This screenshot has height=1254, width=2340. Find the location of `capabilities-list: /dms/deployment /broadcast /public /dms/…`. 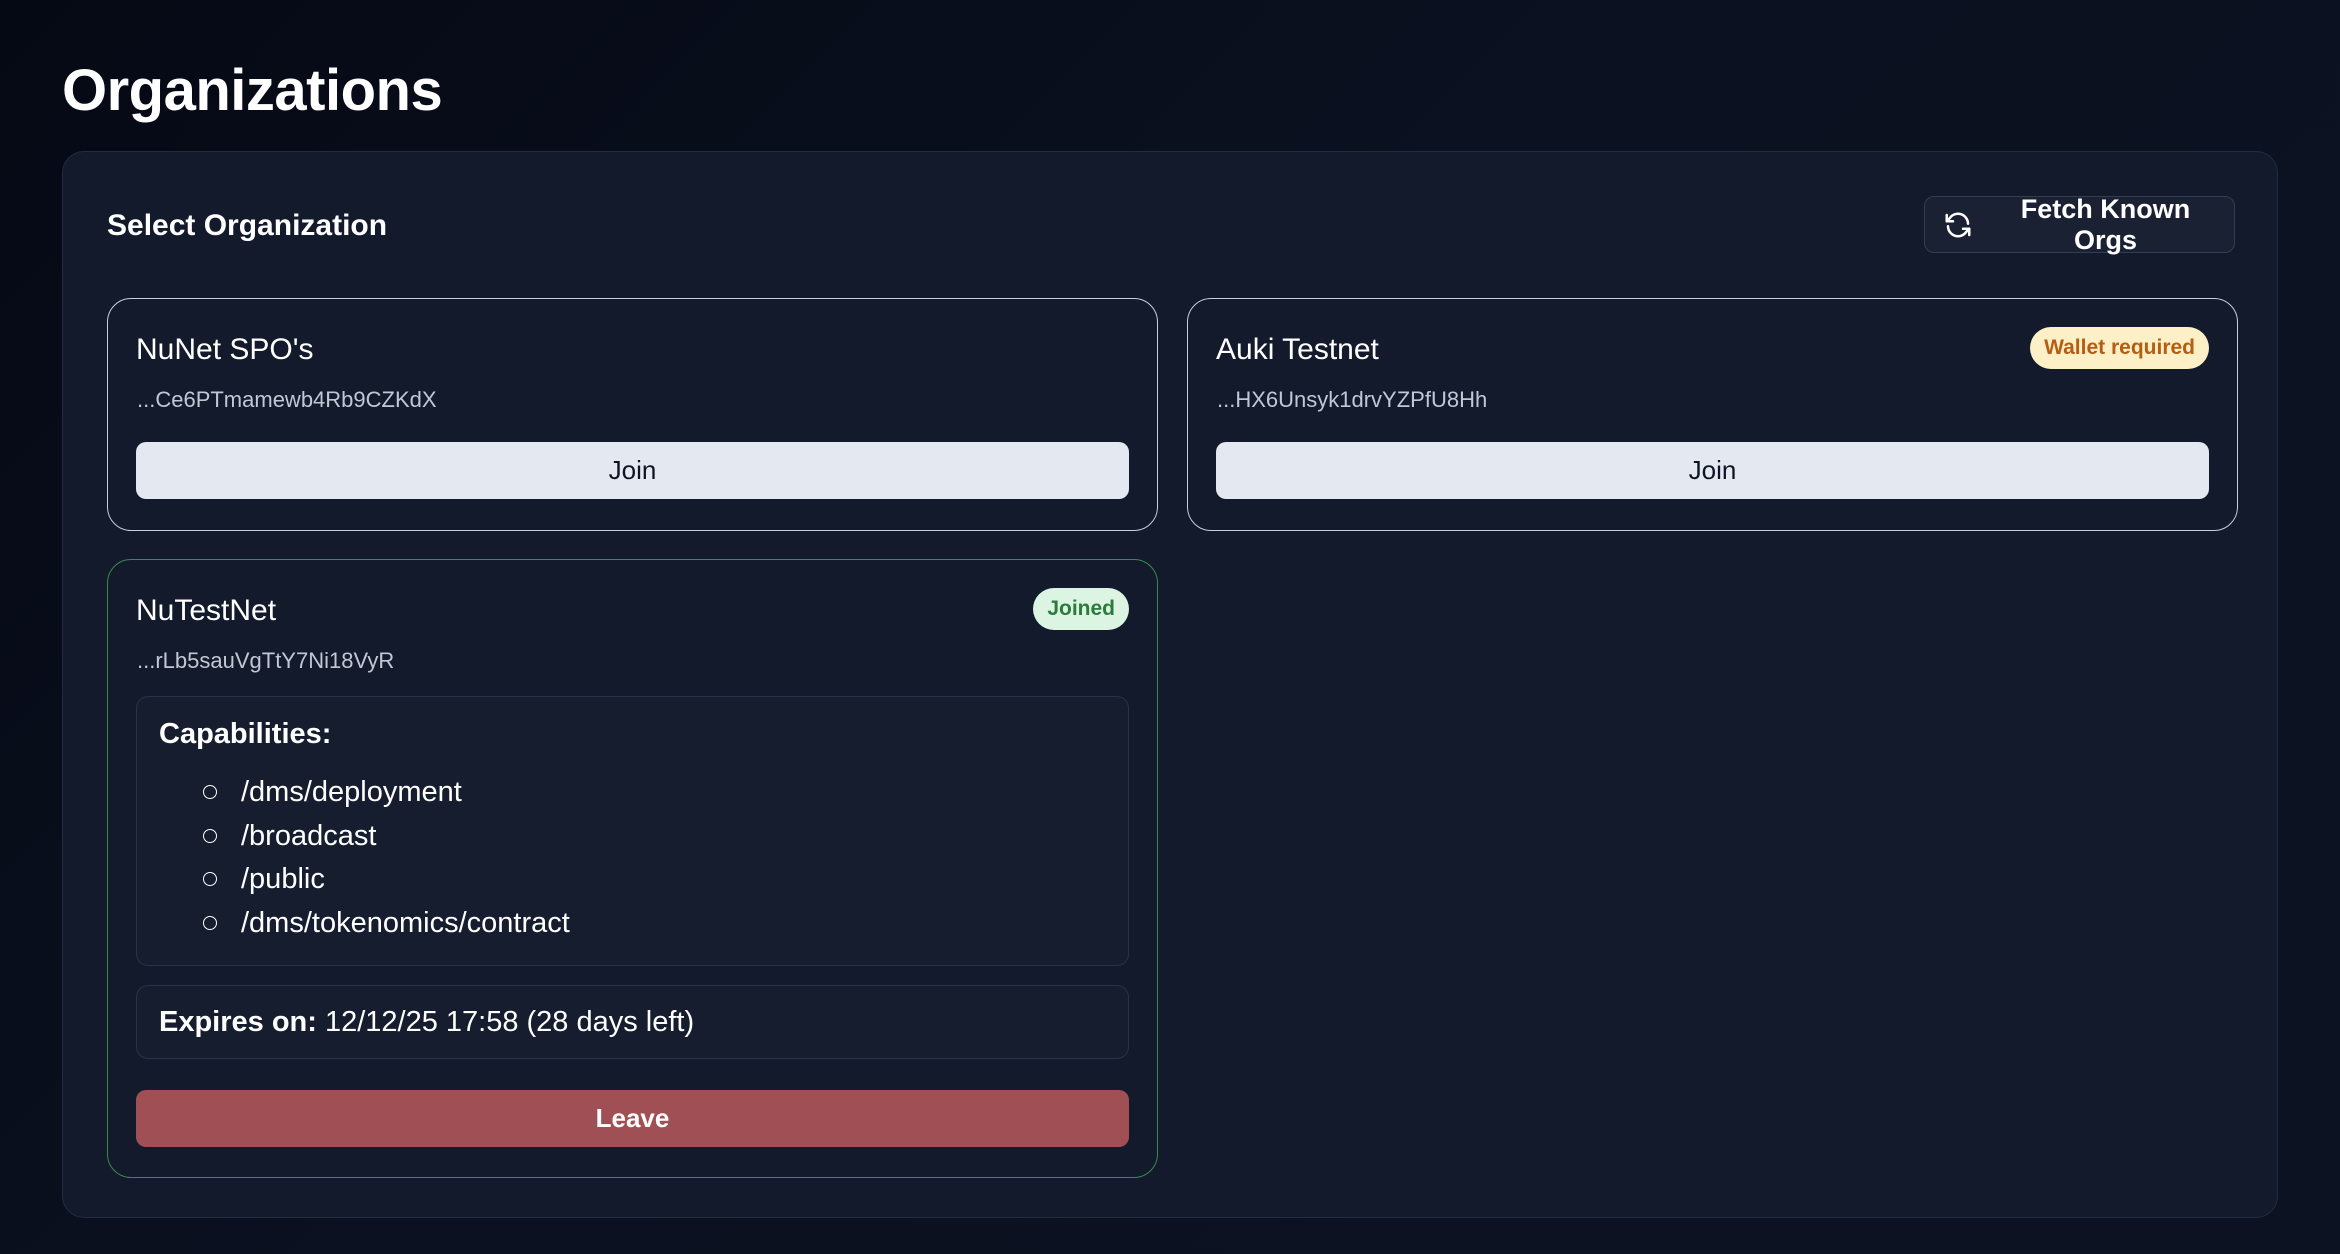

capabilities-list: /dms/deployment /broadcast /public /dms/… is located at coordinates (353, 858).